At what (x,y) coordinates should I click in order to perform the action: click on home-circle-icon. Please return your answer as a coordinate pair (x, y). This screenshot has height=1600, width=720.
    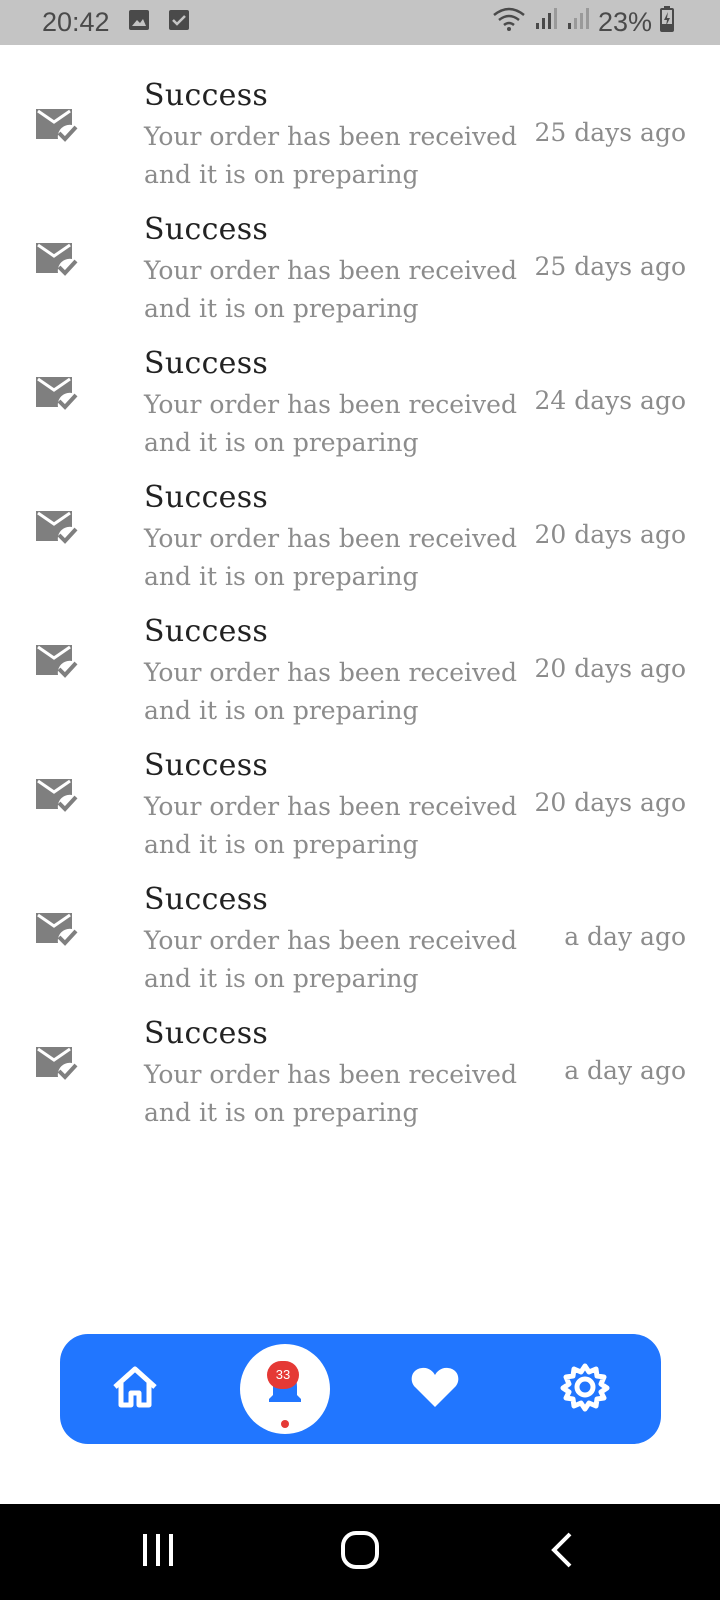
    Looking at the image, I should click on (360, 1552).